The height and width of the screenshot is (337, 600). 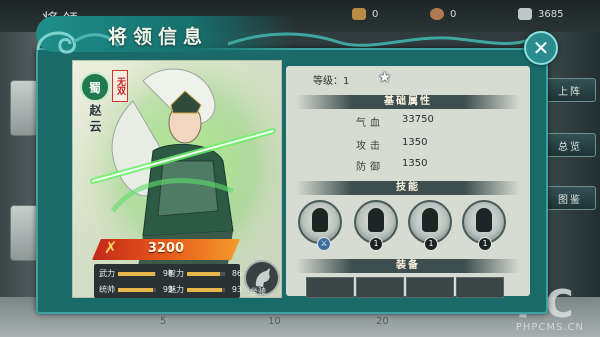 What do you see at coordinates (525, 14) in the screenshot?
I see `scroll-icon` at bounding box center [525, 14].